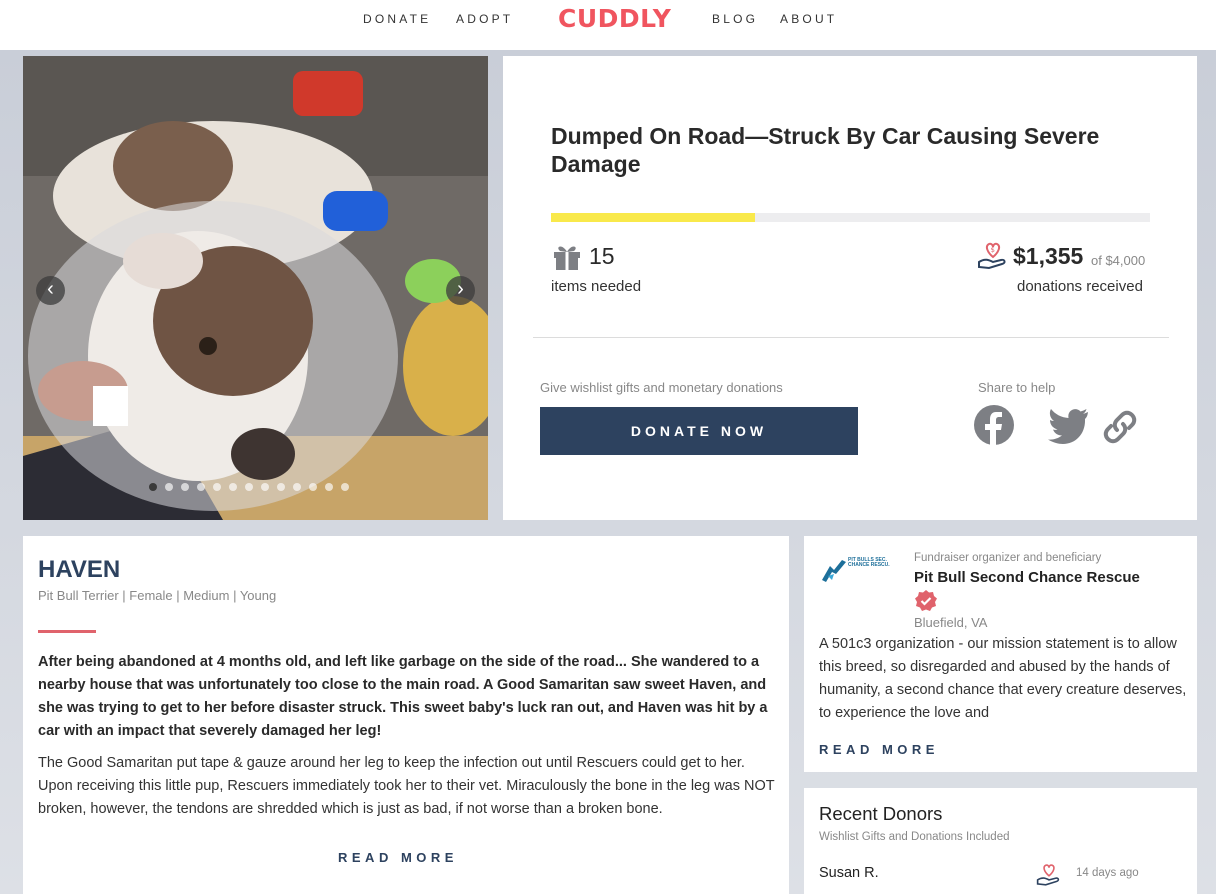  Describe the element at coordinates (808, 19) in the screenshot. I see `nav-about-link: ABOUT` at that location.